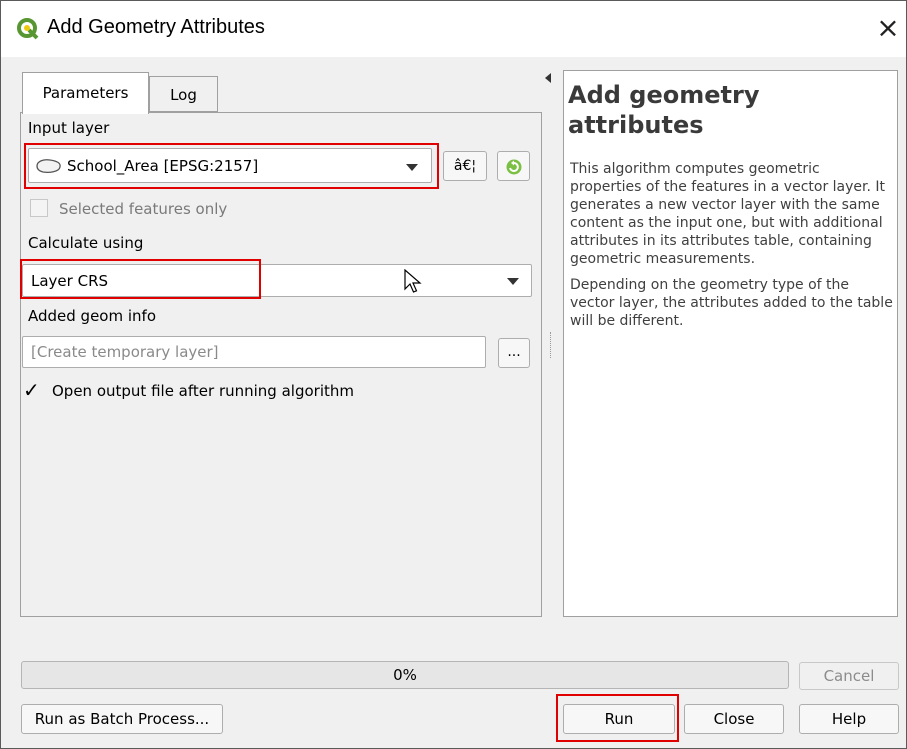 The width and height of the screenshot is (907, 749). Describe the element at coordinates (140, 279) in the screenshot. I see `calculate-using-highlight` at that location.